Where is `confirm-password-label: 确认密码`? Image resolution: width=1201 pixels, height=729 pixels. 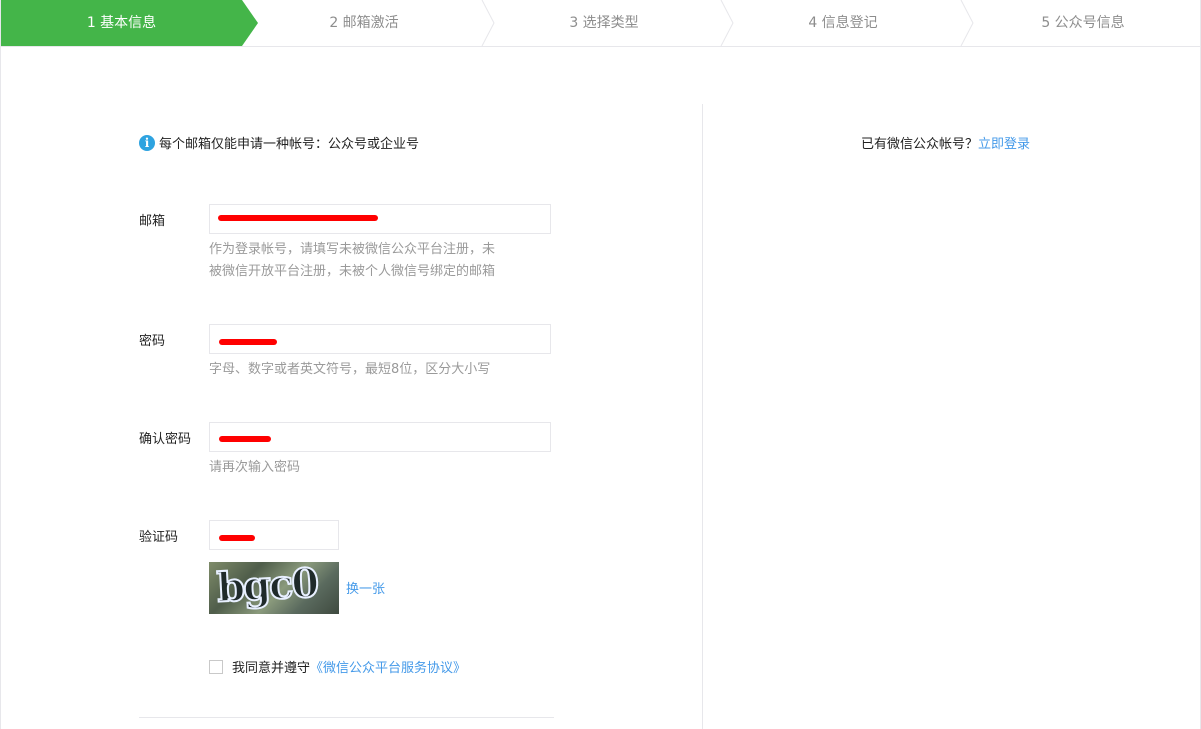
confirm-password-label: 确认密码 is located at coordinates (165, 439).